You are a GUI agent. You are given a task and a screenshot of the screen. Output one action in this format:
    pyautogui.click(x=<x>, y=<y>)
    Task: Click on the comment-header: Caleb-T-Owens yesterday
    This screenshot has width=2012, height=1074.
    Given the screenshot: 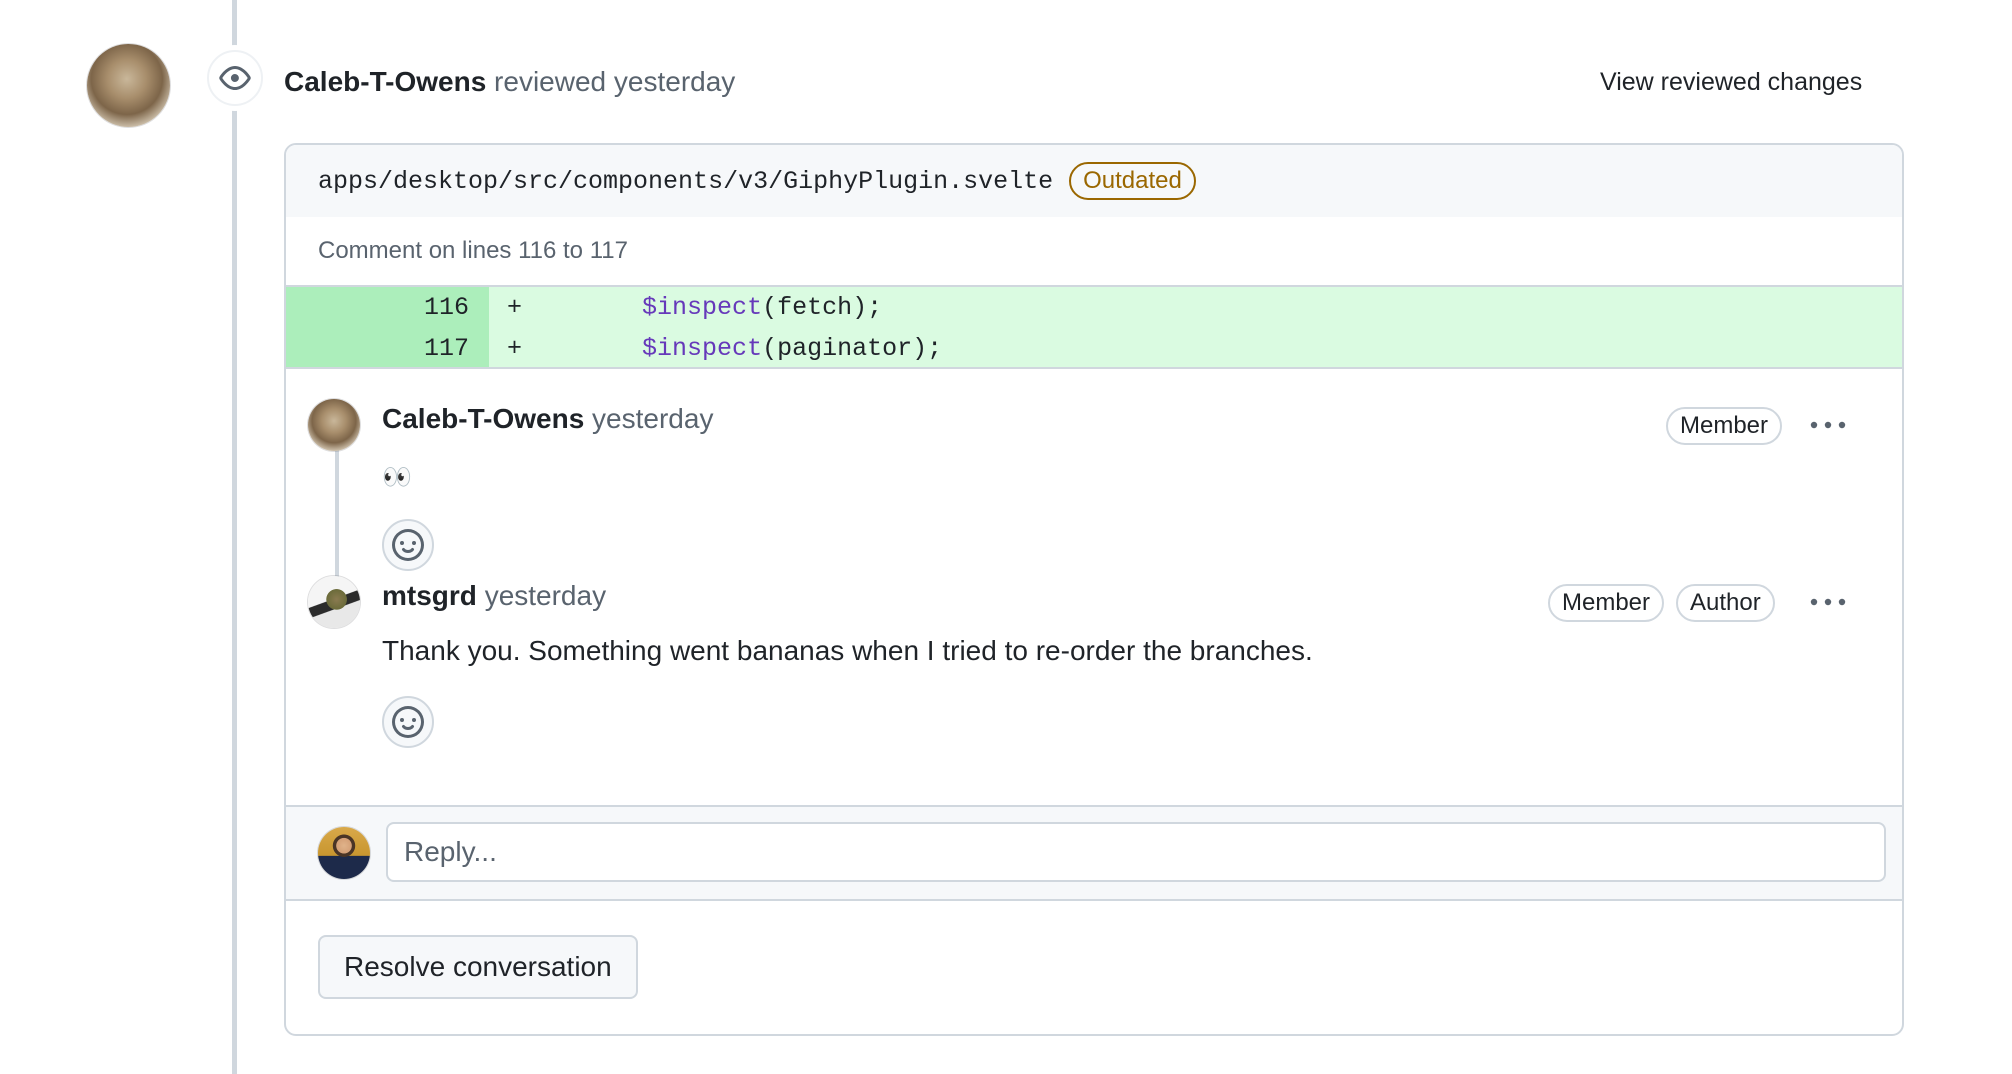 What is the action you would take?
    pyautogui.click(x=547, y=419)
    